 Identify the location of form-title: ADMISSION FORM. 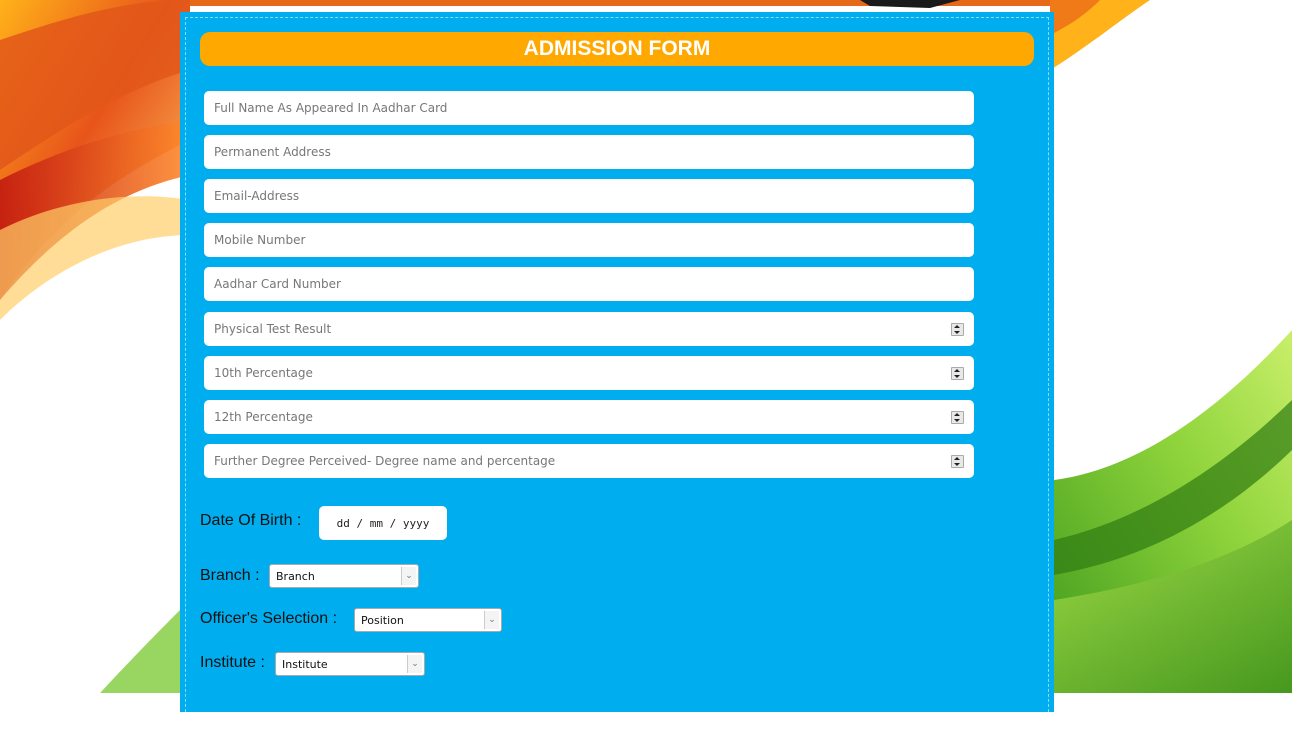
(617, 49).